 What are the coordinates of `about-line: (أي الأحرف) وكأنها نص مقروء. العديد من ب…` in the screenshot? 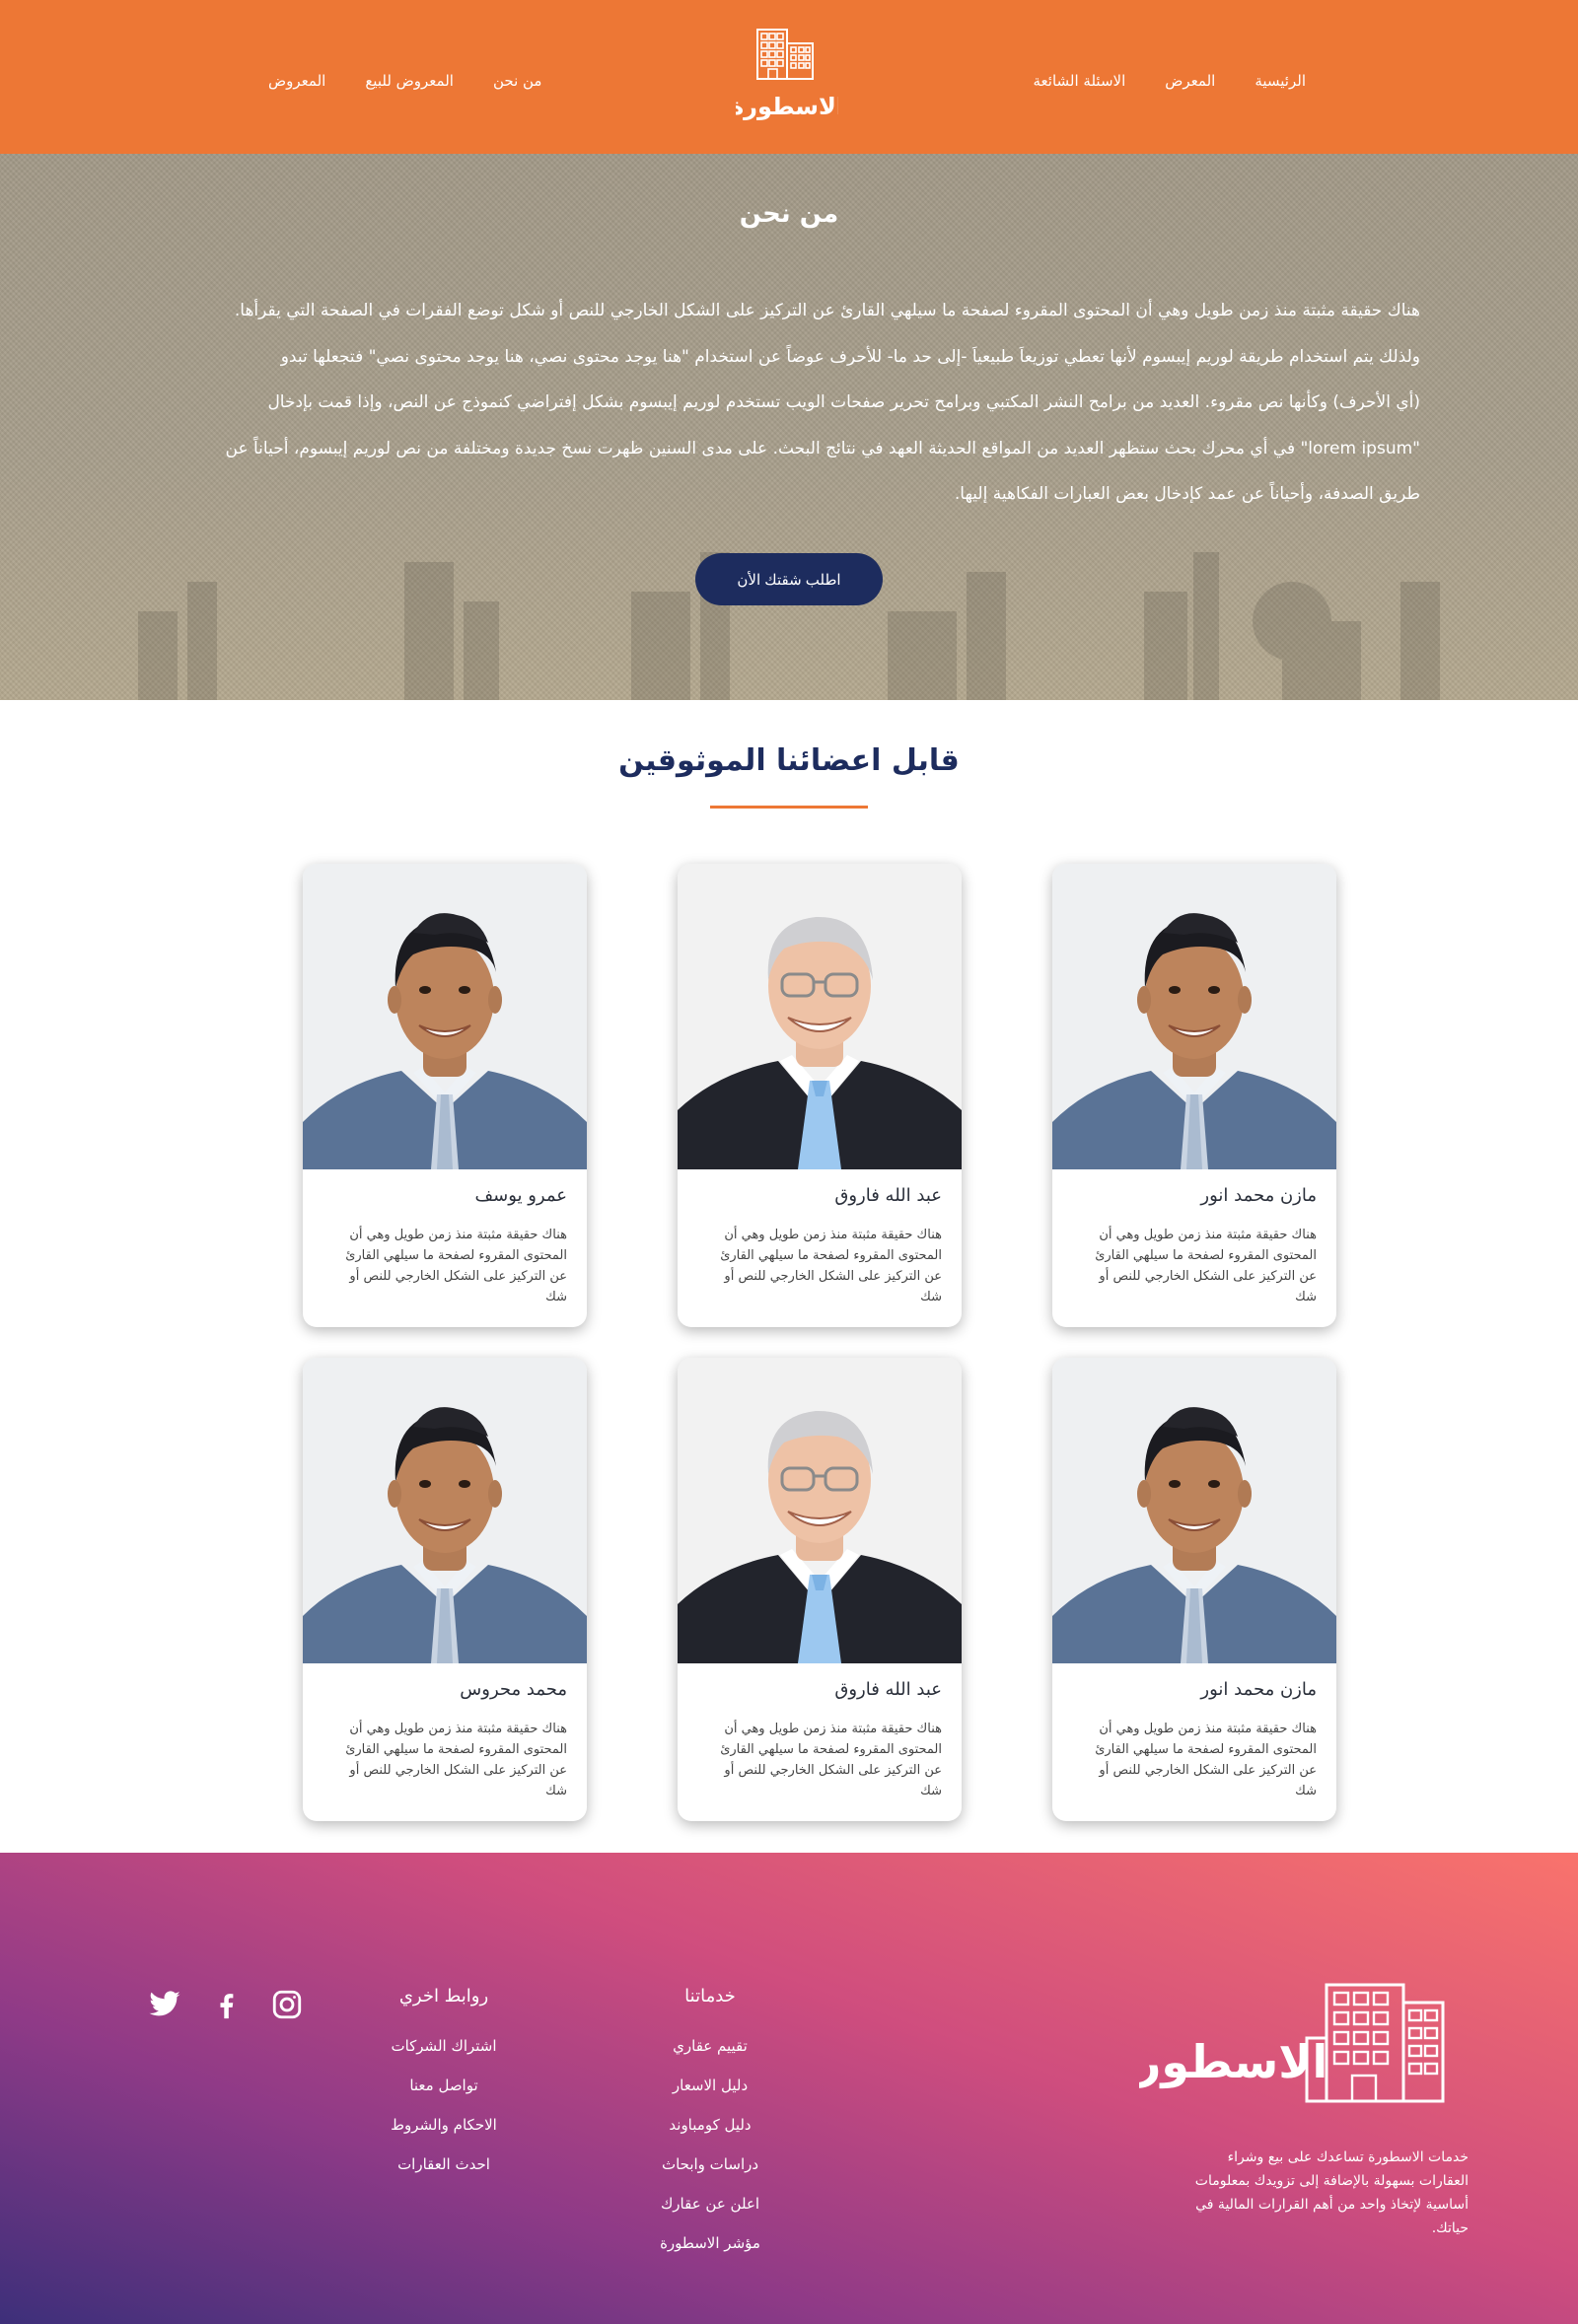 It's located at (844, 402).